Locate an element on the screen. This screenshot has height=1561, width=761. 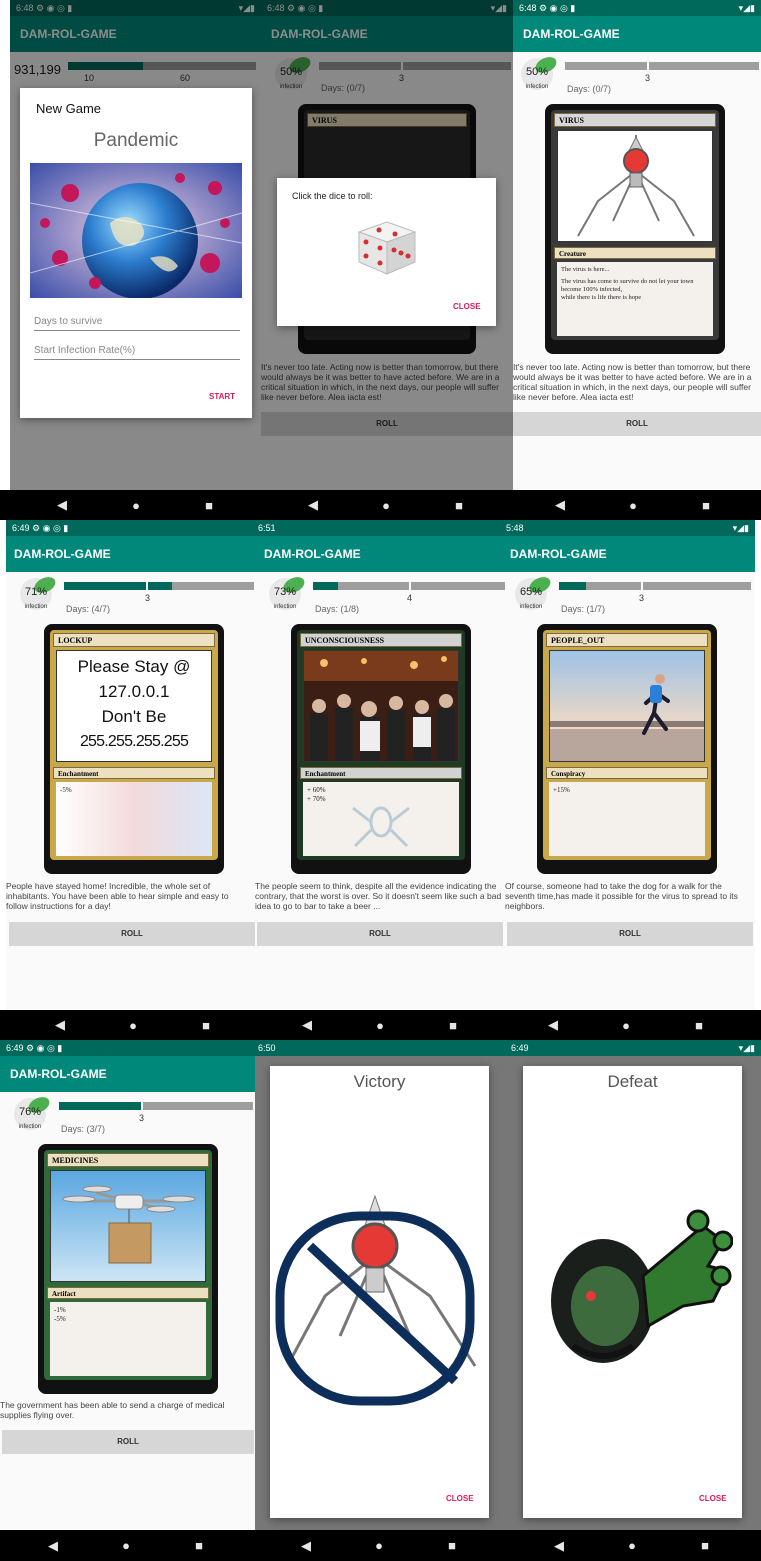
status-icons: ▾◢▮ is located at coordinates (746, 8).